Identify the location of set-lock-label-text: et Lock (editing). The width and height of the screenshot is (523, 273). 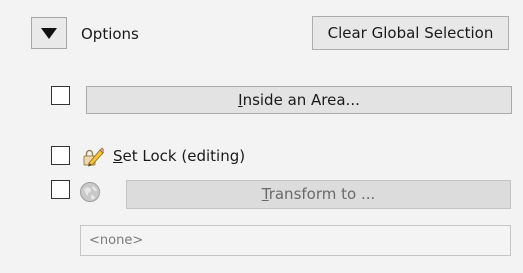
(184, 156).